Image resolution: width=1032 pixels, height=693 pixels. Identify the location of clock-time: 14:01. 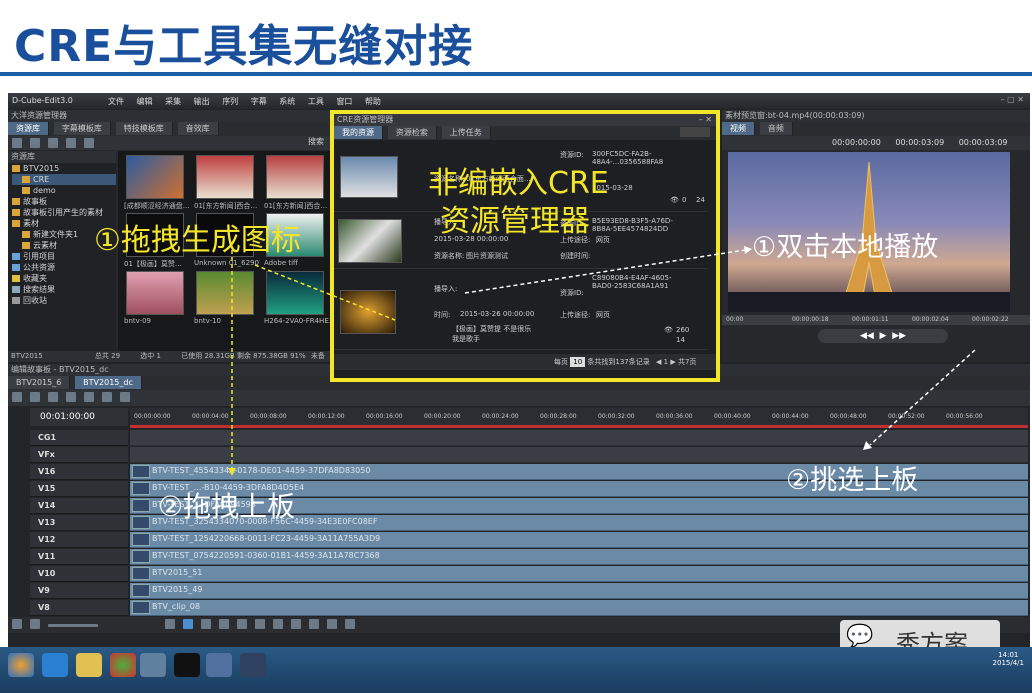
(1008, 655).